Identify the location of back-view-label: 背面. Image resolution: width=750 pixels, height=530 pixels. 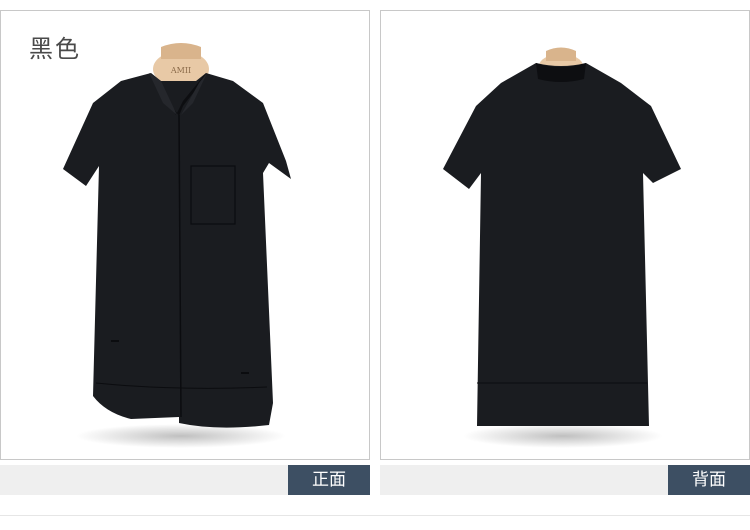
(709, 480).